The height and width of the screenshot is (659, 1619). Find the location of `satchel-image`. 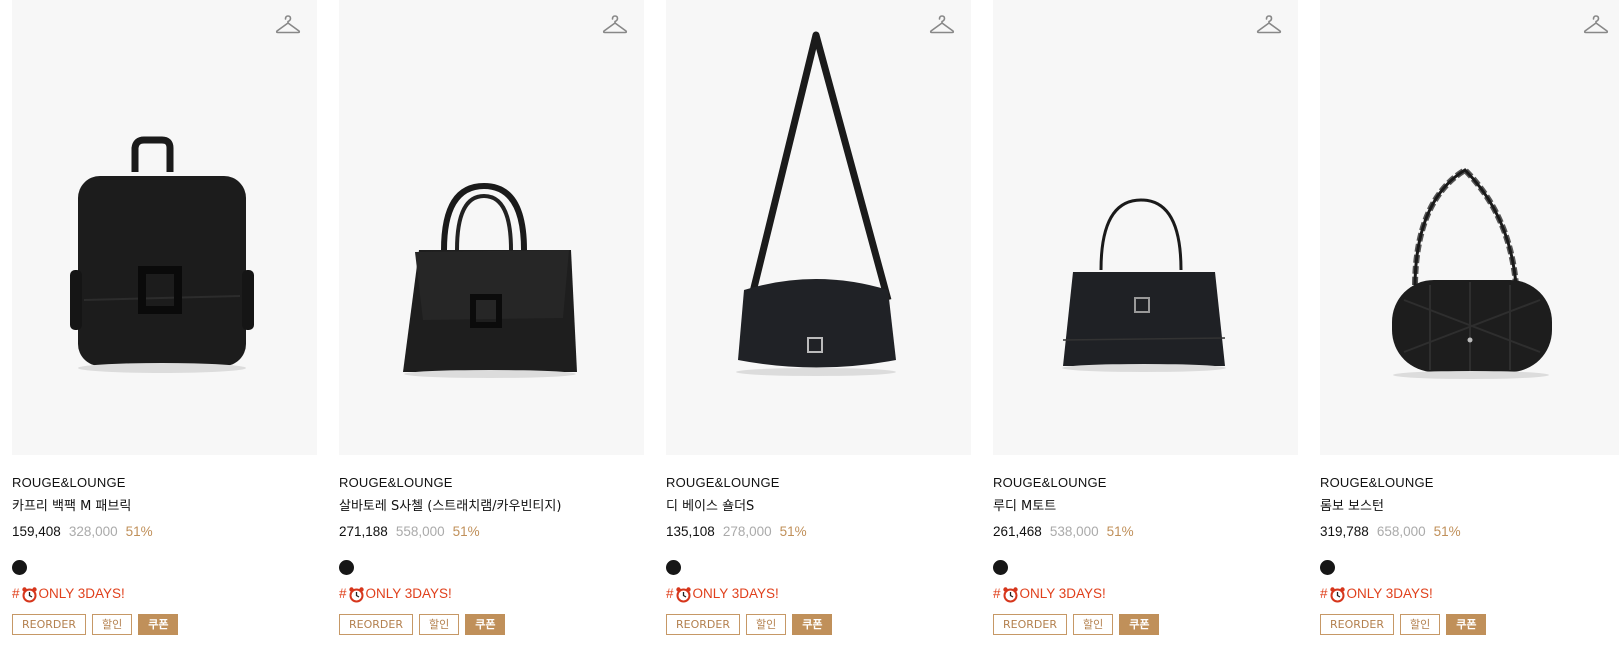

satchel-image is located at coordinates (490, 280).